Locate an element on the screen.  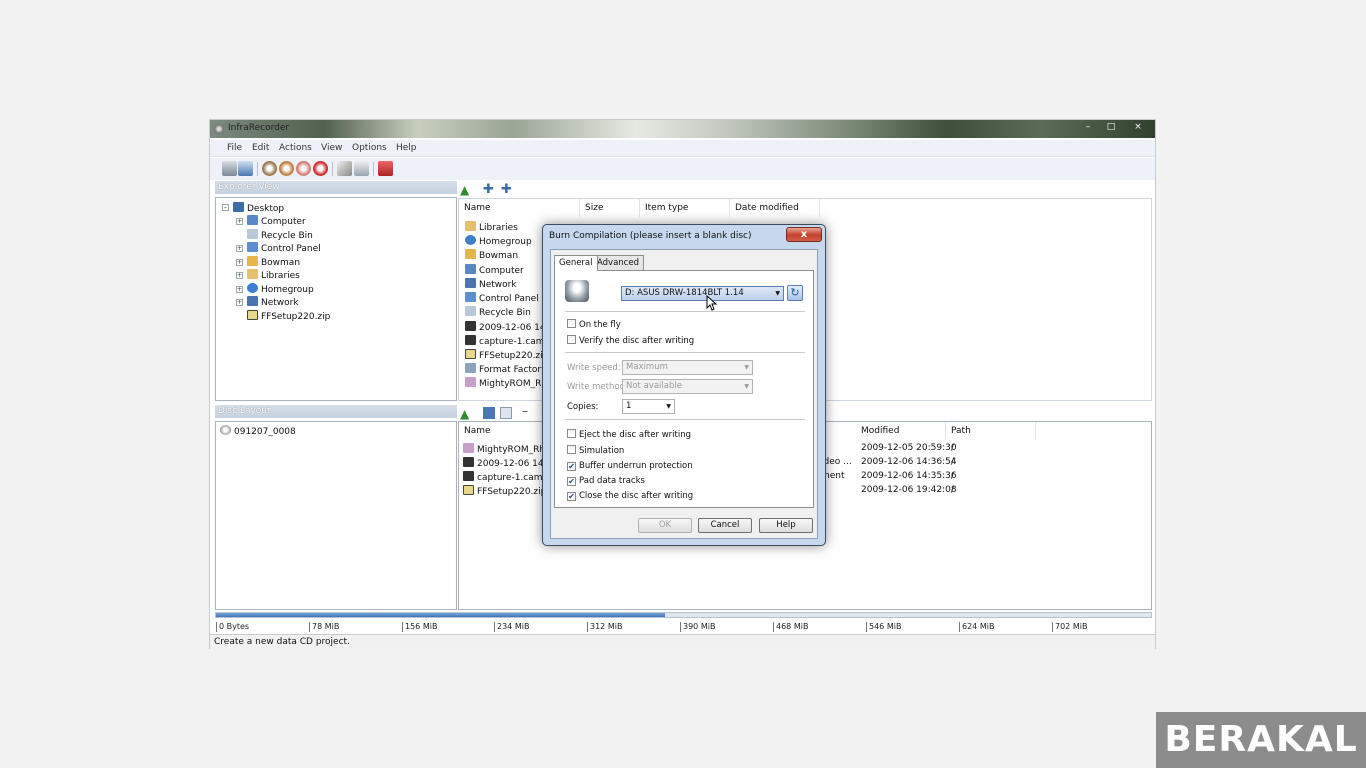
cancel-button: Cancel is located at coordinates (725, 525).